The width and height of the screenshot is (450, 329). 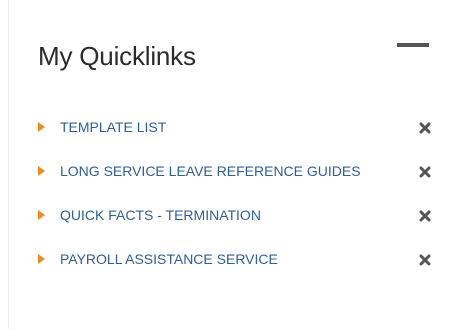 What do you see at coordinates (238, 135) in the screenshot?
I see `list-item: TEMPLATE LIST` at bounding box center [238, 135].